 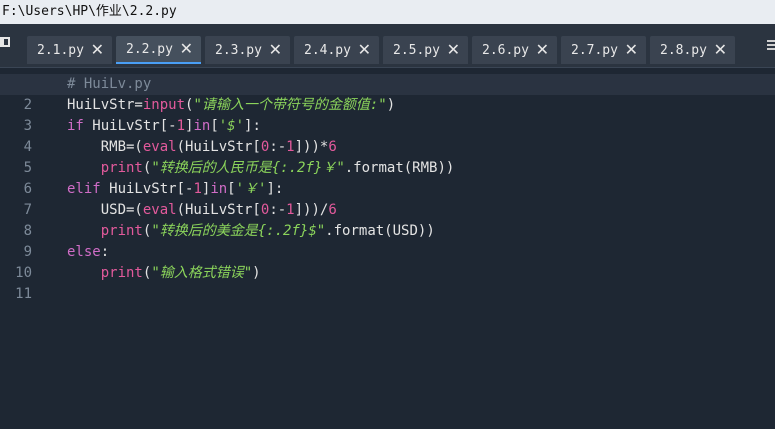 I want to click on code-line, so click(x=421, y=294).